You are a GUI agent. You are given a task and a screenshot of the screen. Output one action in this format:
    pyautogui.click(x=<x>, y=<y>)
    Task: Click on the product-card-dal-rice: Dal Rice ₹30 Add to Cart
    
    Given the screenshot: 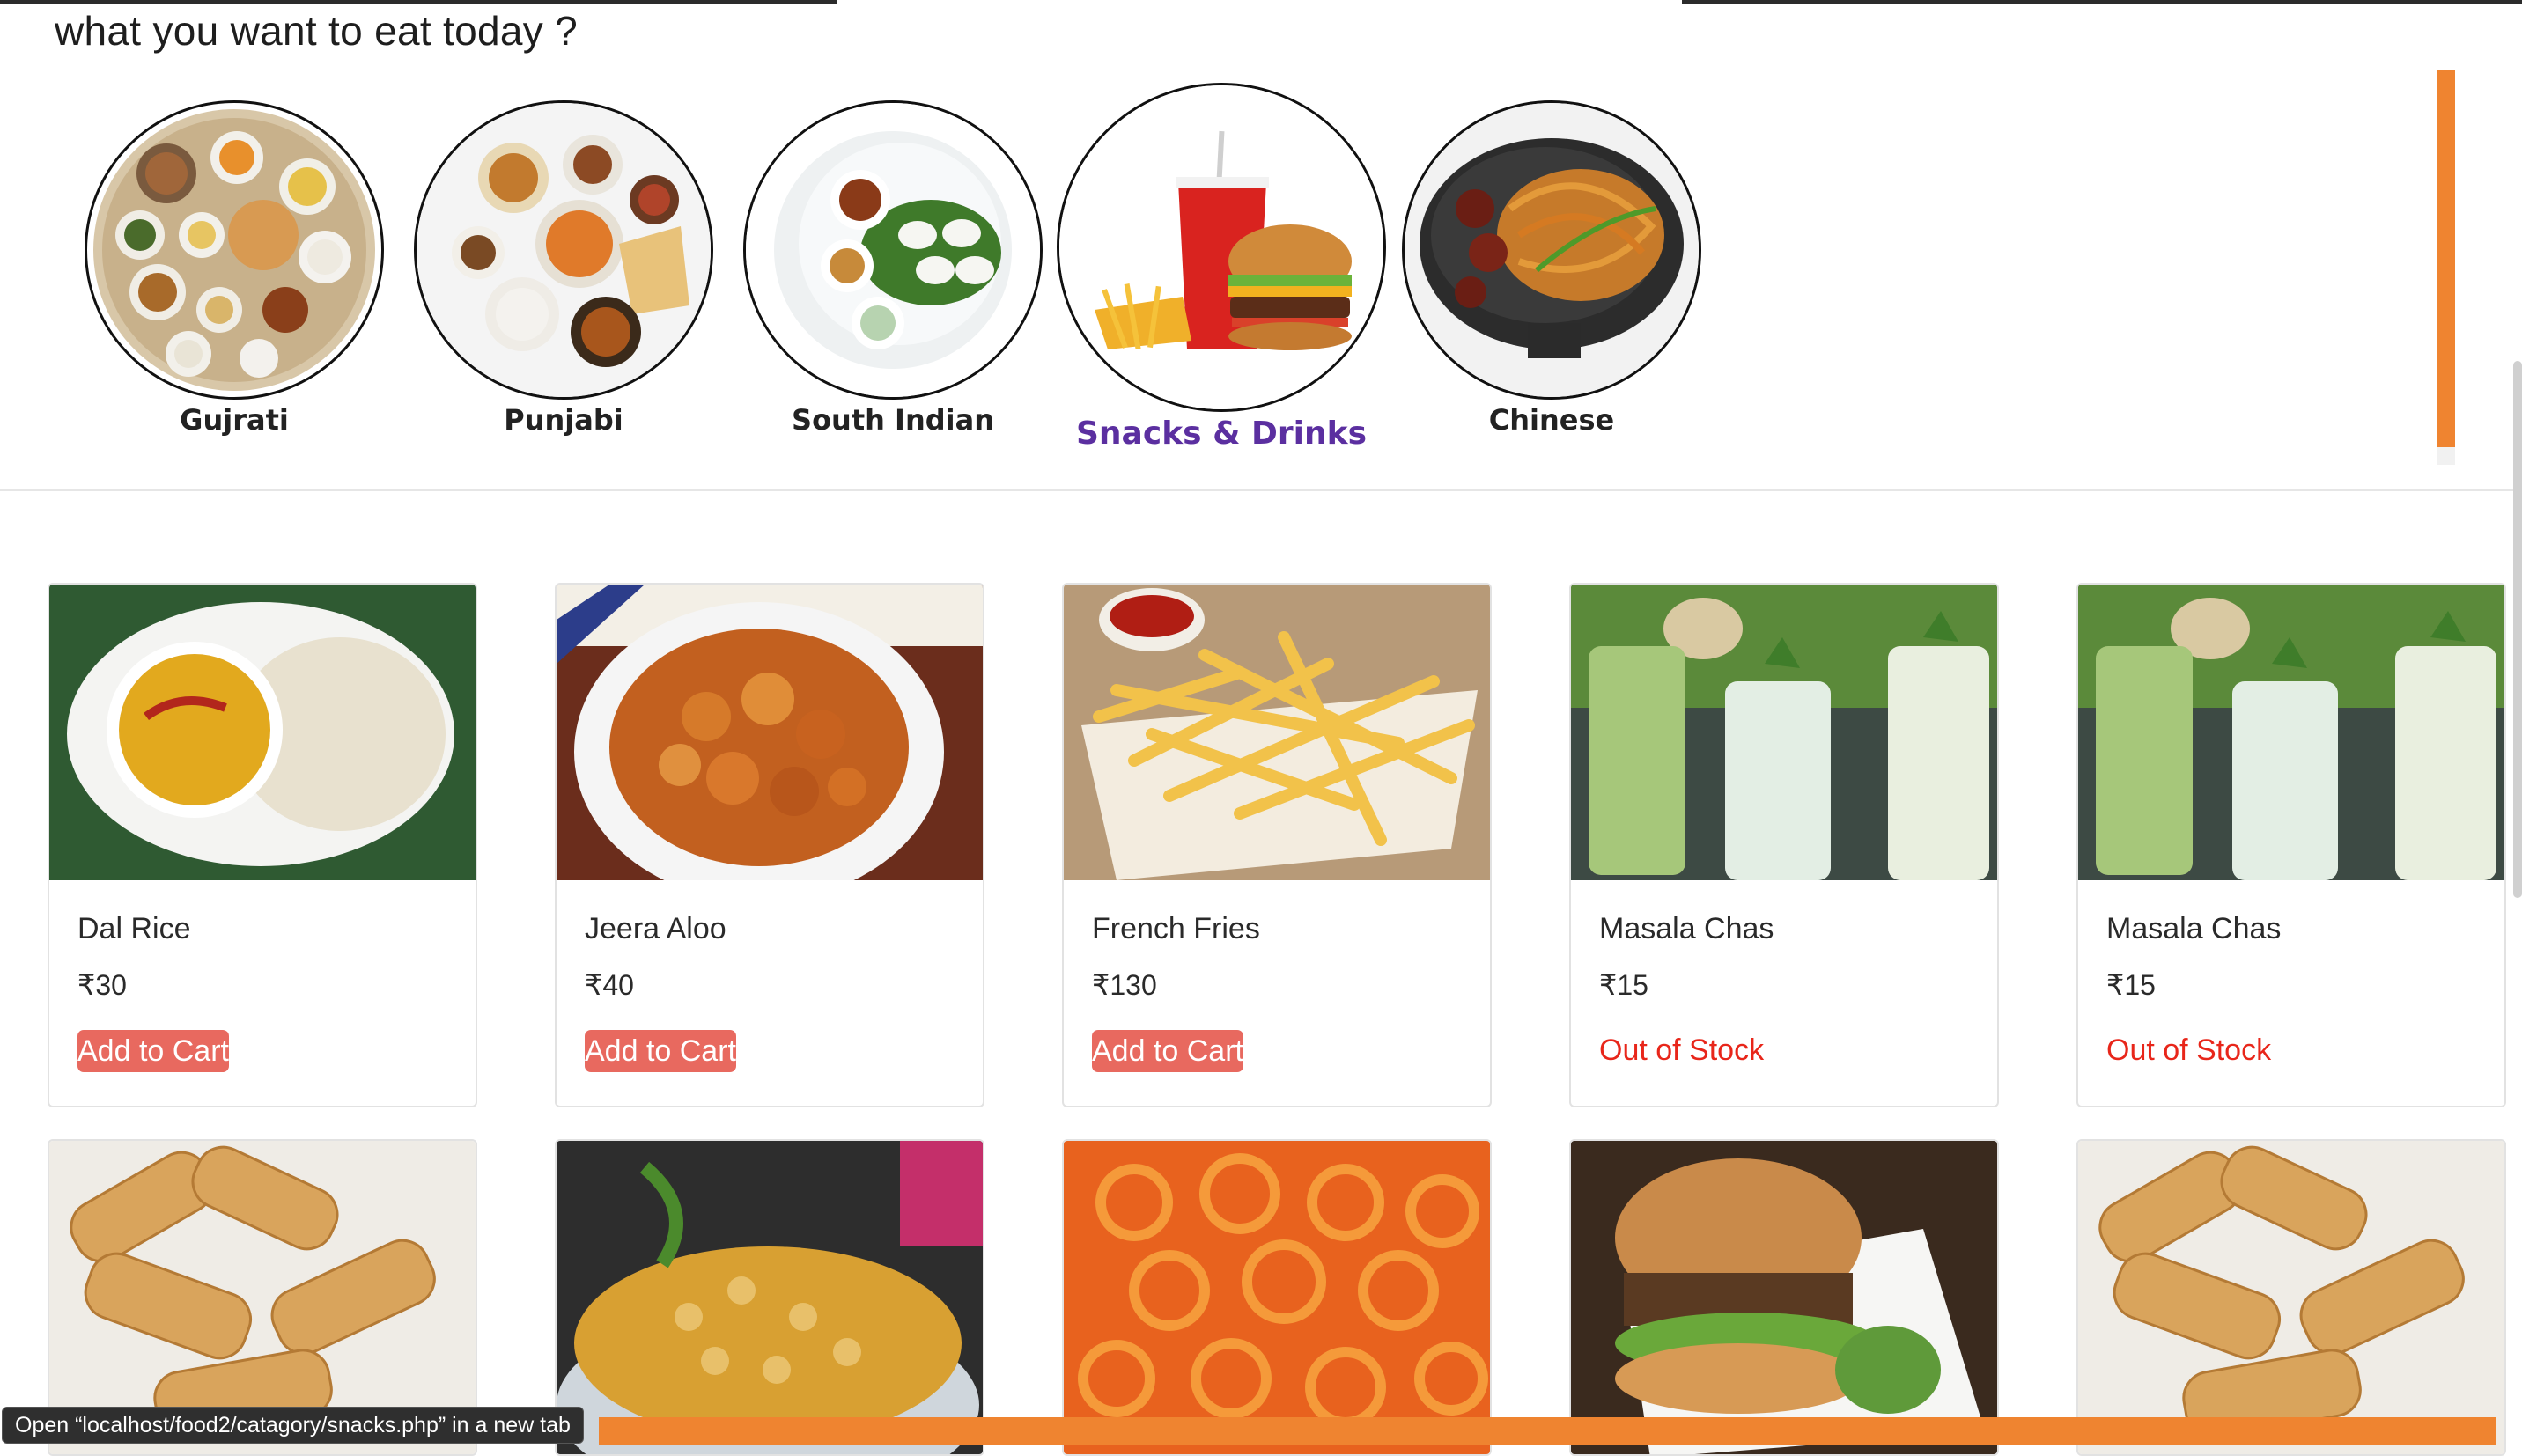 What is the action you would take?
    pyautogui.click(x=262, y=845)
    